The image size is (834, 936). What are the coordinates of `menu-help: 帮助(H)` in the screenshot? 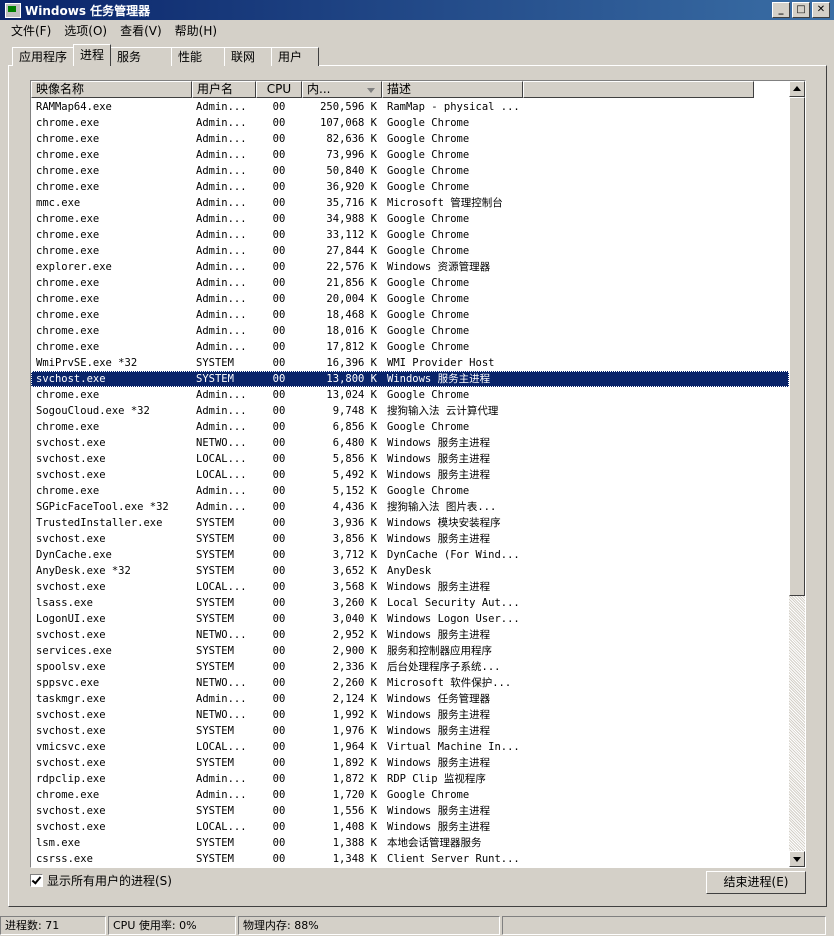 It's located at (196, 30).